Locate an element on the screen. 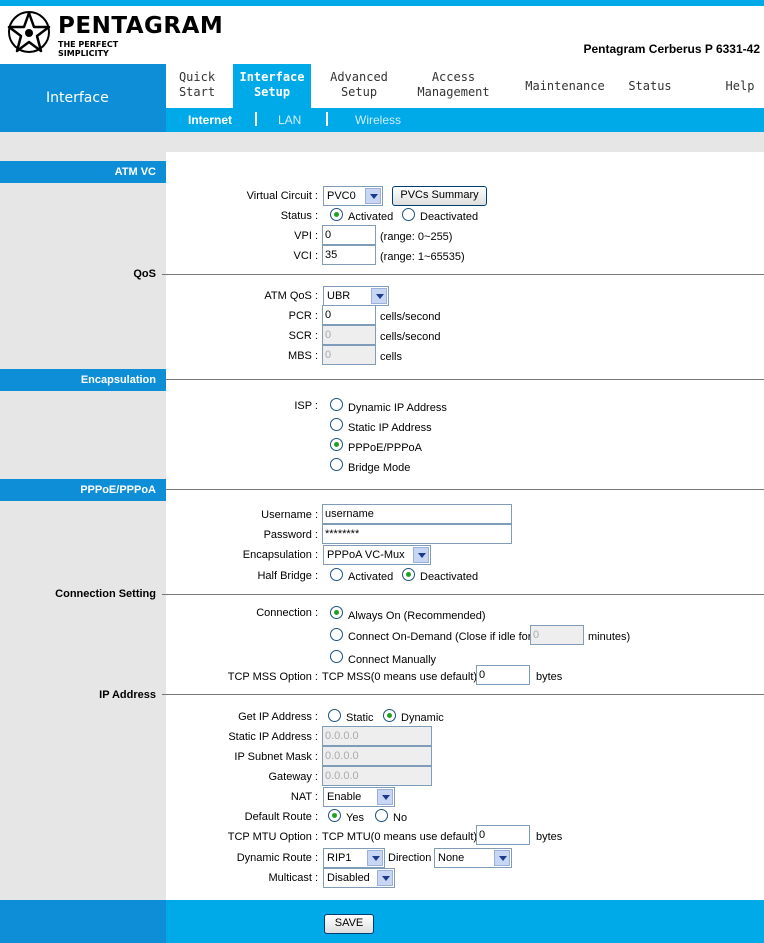  gateway-label: Gateway : is located at coordinates (293, 777).